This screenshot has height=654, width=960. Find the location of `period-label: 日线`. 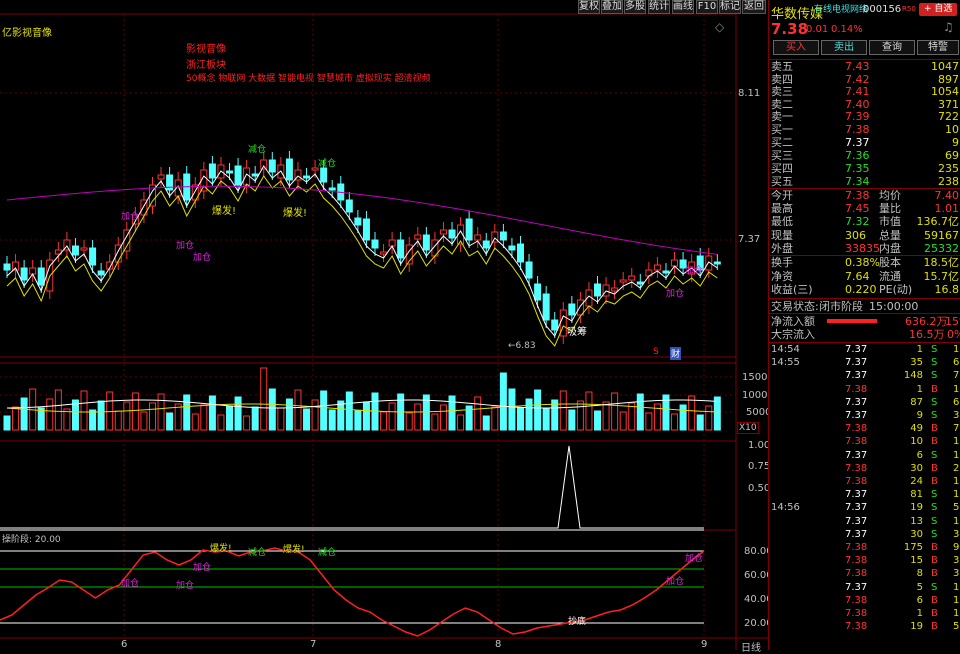

period-label: 日线 is located at coordinates (751, 646).